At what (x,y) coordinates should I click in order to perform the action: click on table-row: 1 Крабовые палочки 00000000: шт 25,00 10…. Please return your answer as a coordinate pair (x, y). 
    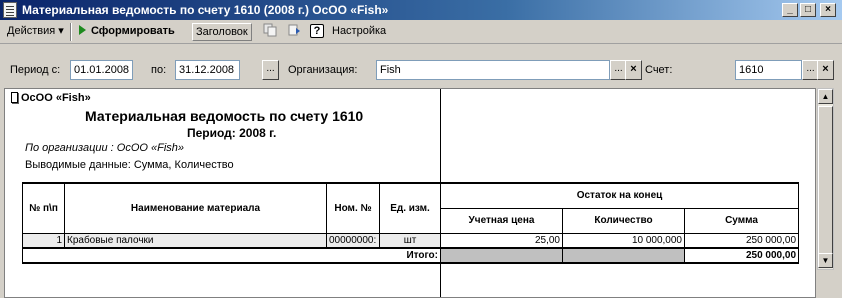
    Looking at the image, I should click on (411, 240).